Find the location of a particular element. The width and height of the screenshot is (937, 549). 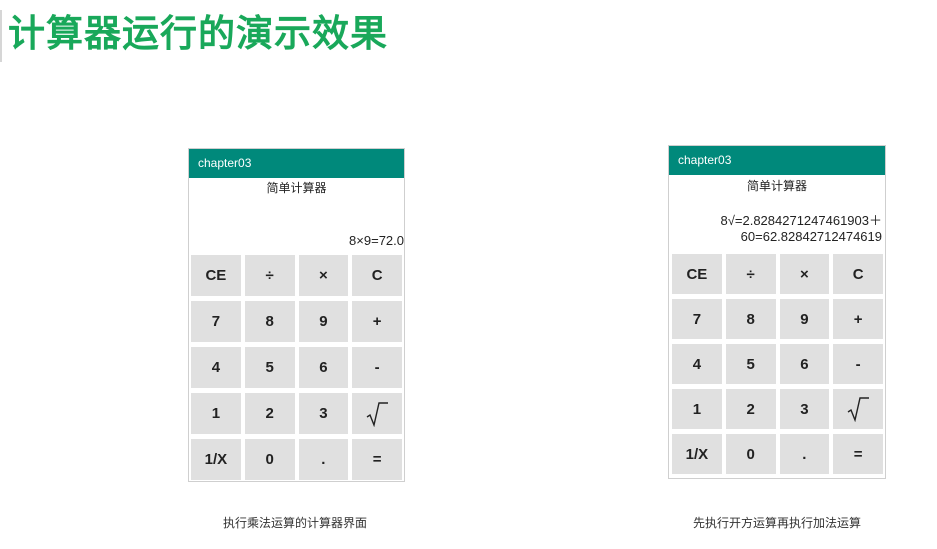

result-line: 8×9=72.0 is located at coordinates (376, 240).